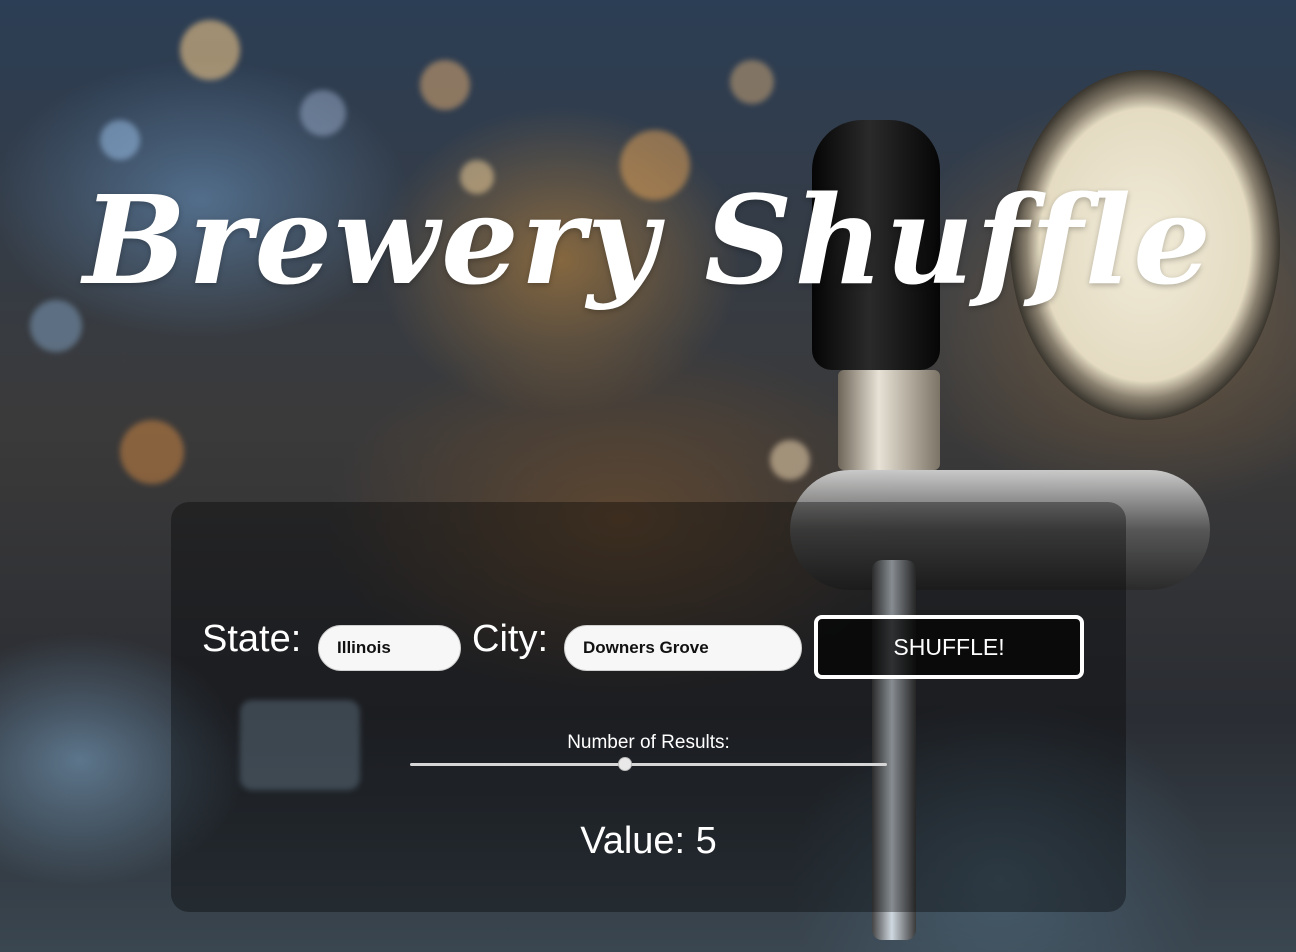  What do you see at coordinates (252, 639) in the screenshot?
I see `state-label: State:` at bounding box center [252, 639].